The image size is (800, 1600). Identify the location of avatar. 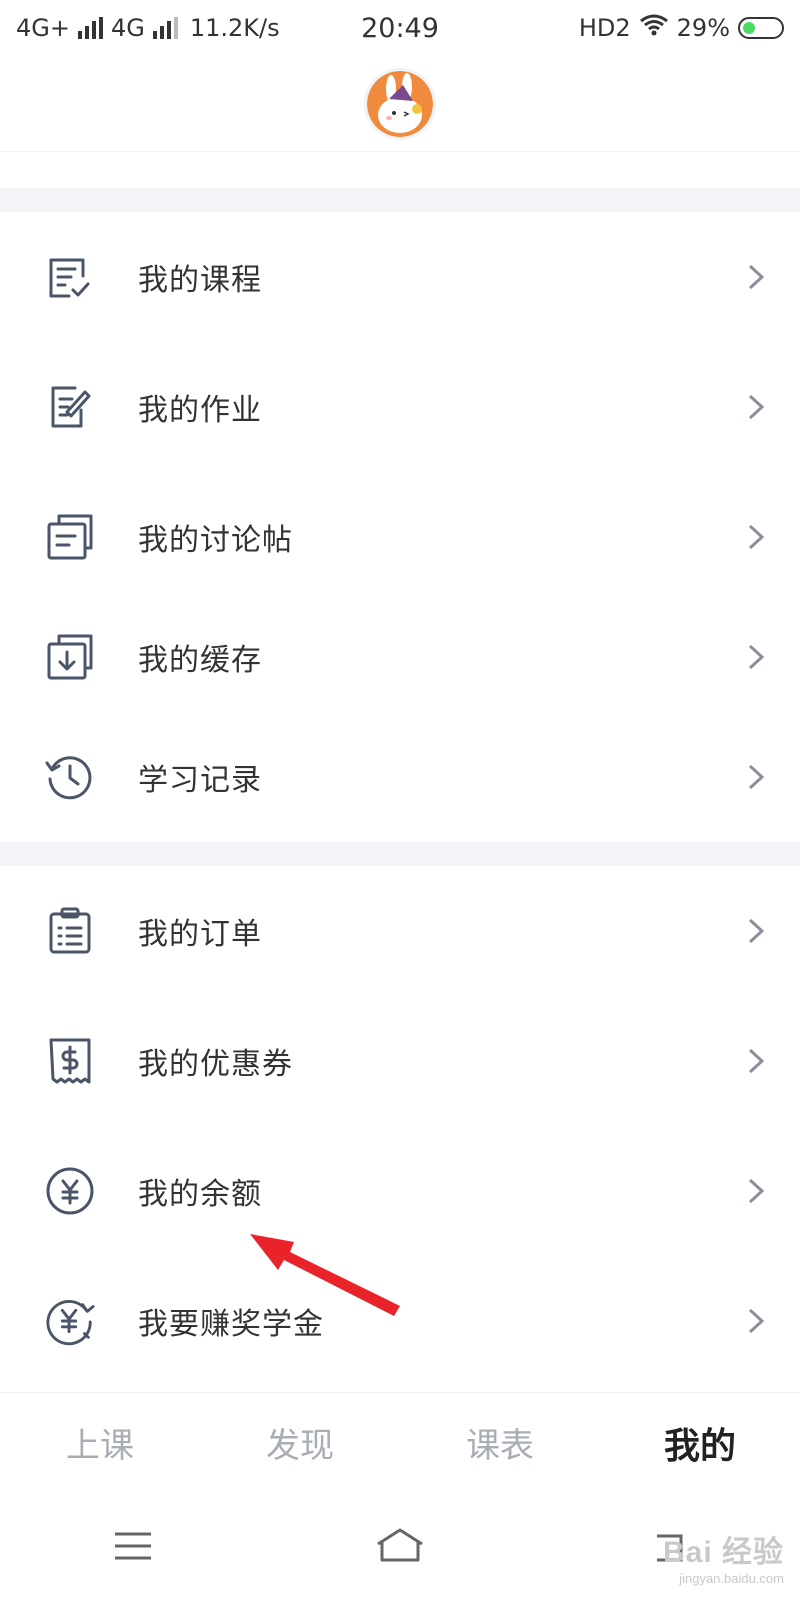
(400, 103).